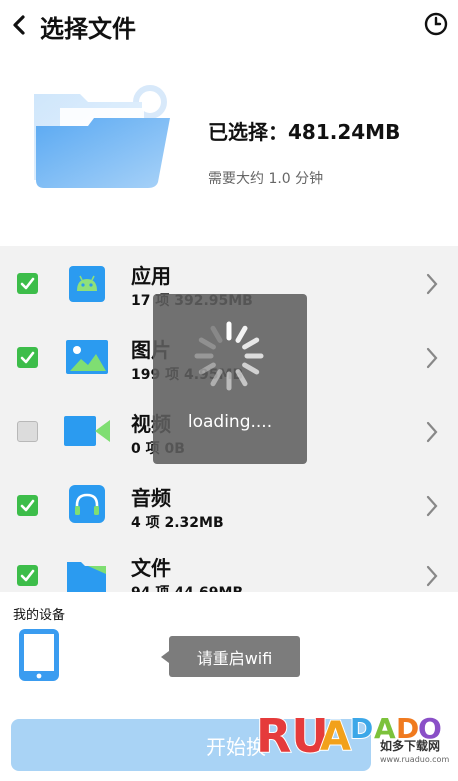 The image size is (458, 781). What do you see at coordinates (414, 759) in the screenshot?
I see `svg-text: www.ruaduo.com` at bounding box center [414, 759].